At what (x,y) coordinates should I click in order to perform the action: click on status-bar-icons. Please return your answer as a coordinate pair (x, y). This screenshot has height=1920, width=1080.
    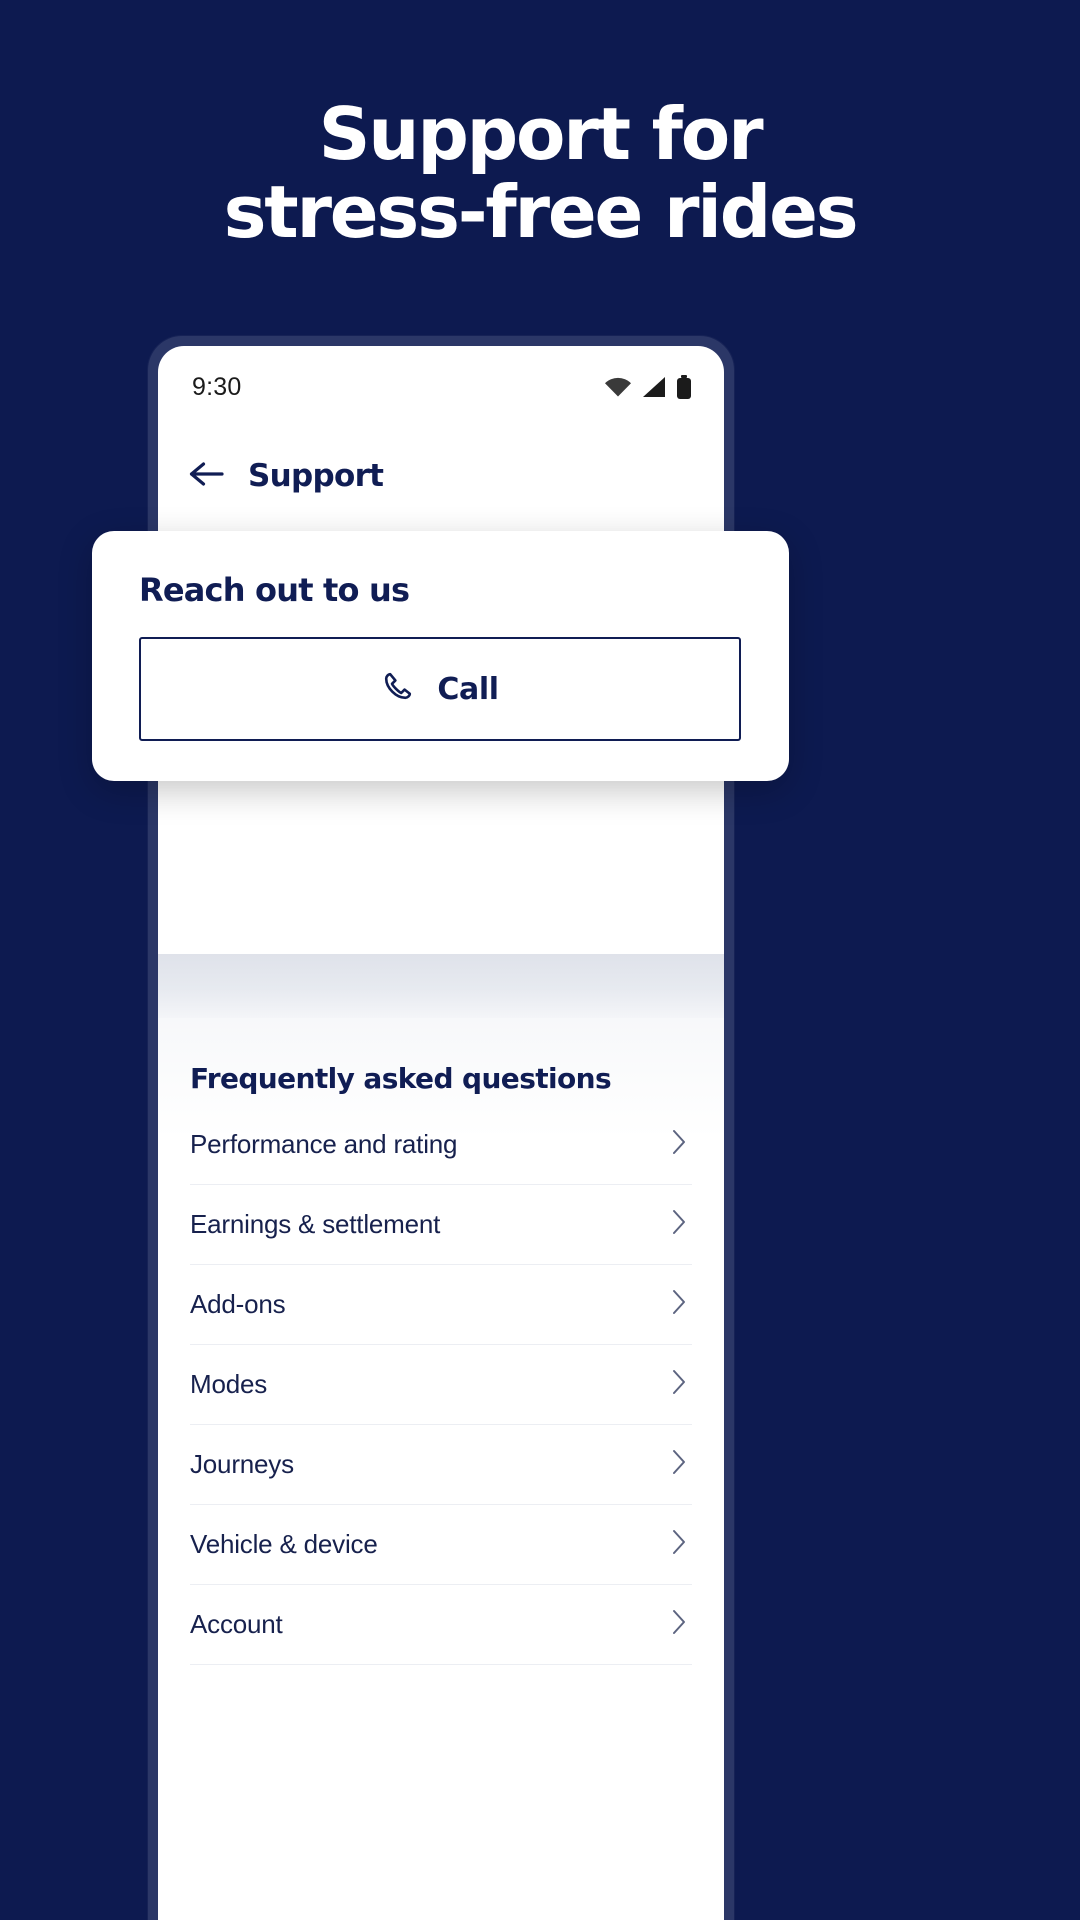
    Looking at the image, I should click on (648, 387).